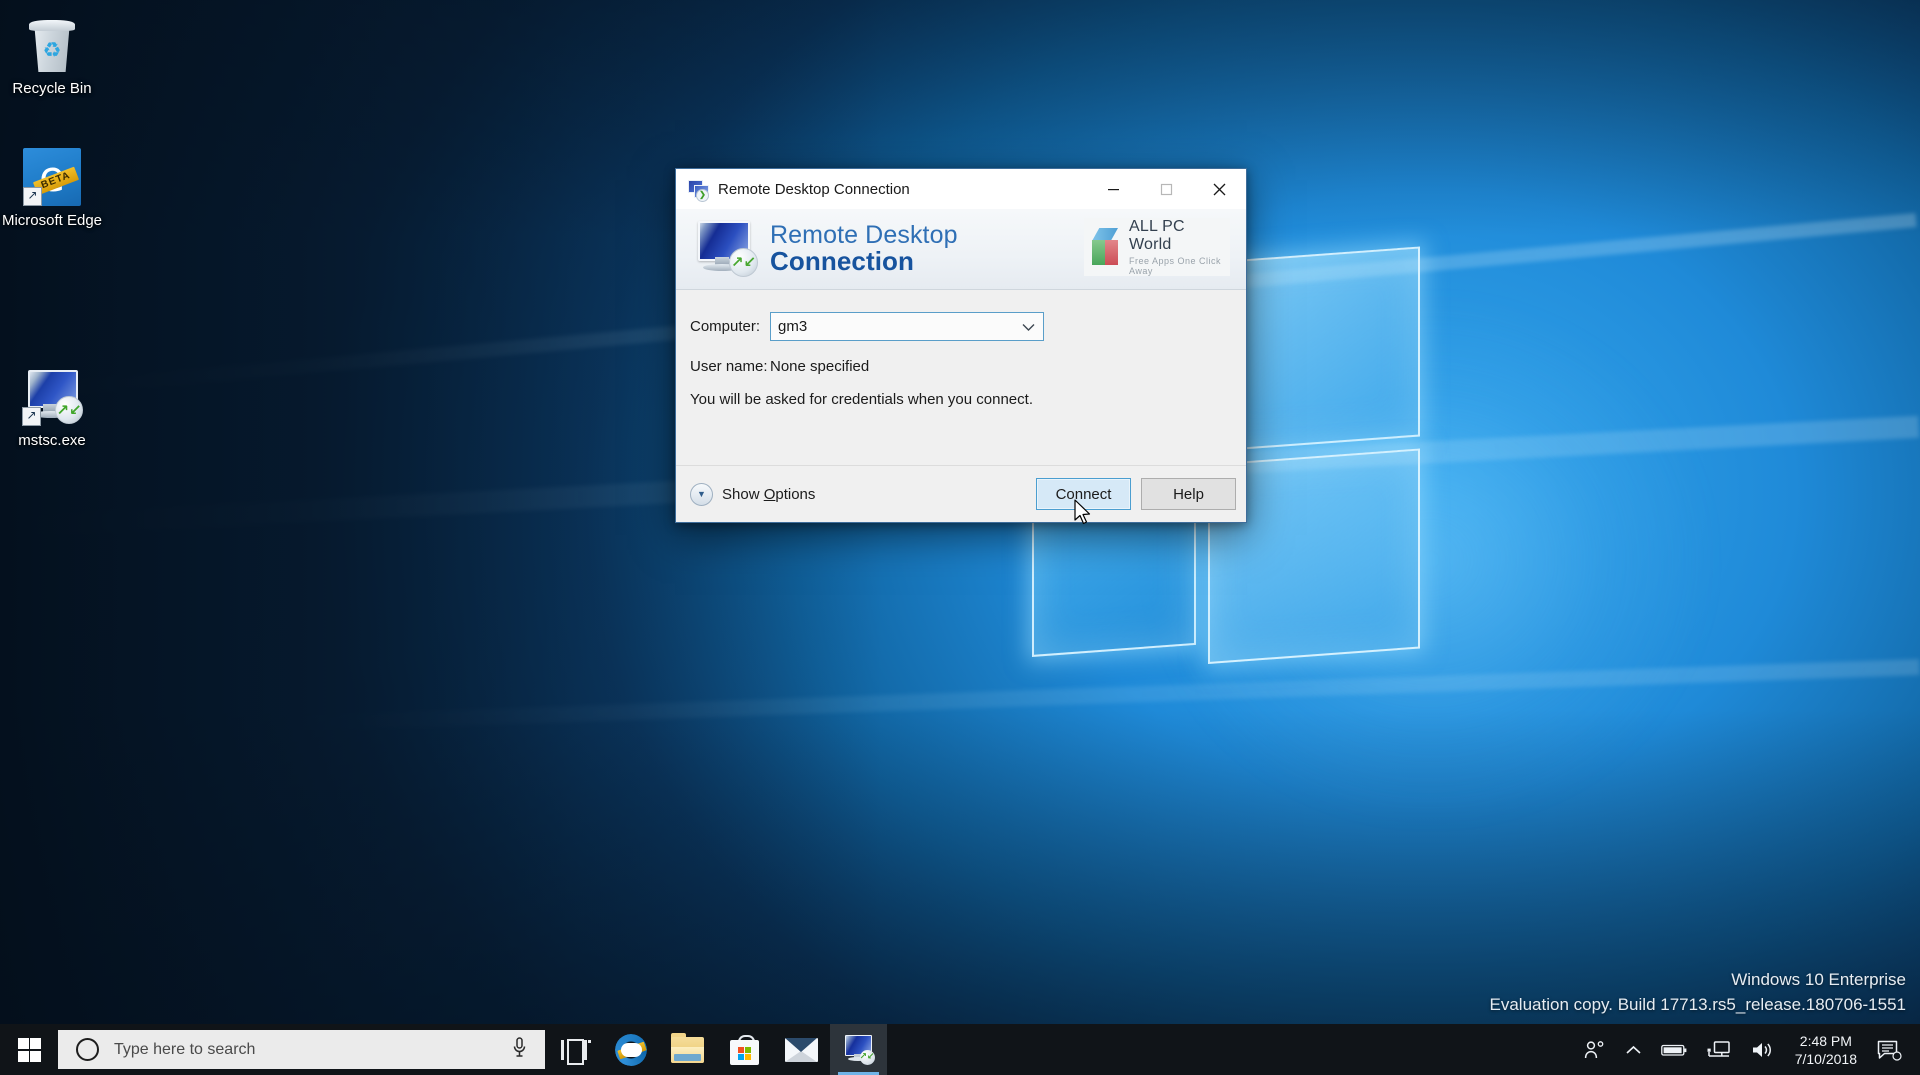 The width and height of the screenshot is (1920, 1075). I want to click on banner-line2: Connection, so click(842, 261).